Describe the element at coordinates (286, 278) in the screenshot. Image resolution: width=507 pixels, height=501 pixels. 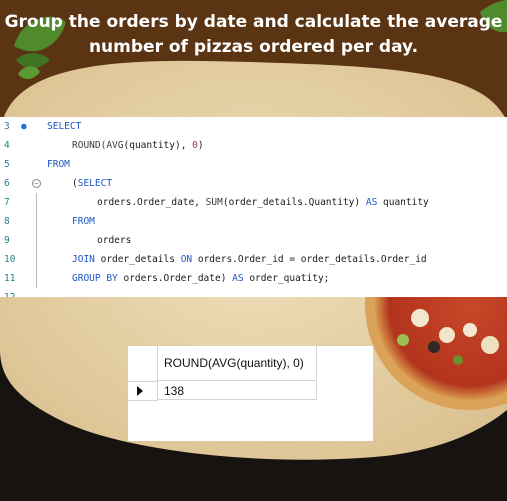
I see `code-token: order_quatity;` at that location.